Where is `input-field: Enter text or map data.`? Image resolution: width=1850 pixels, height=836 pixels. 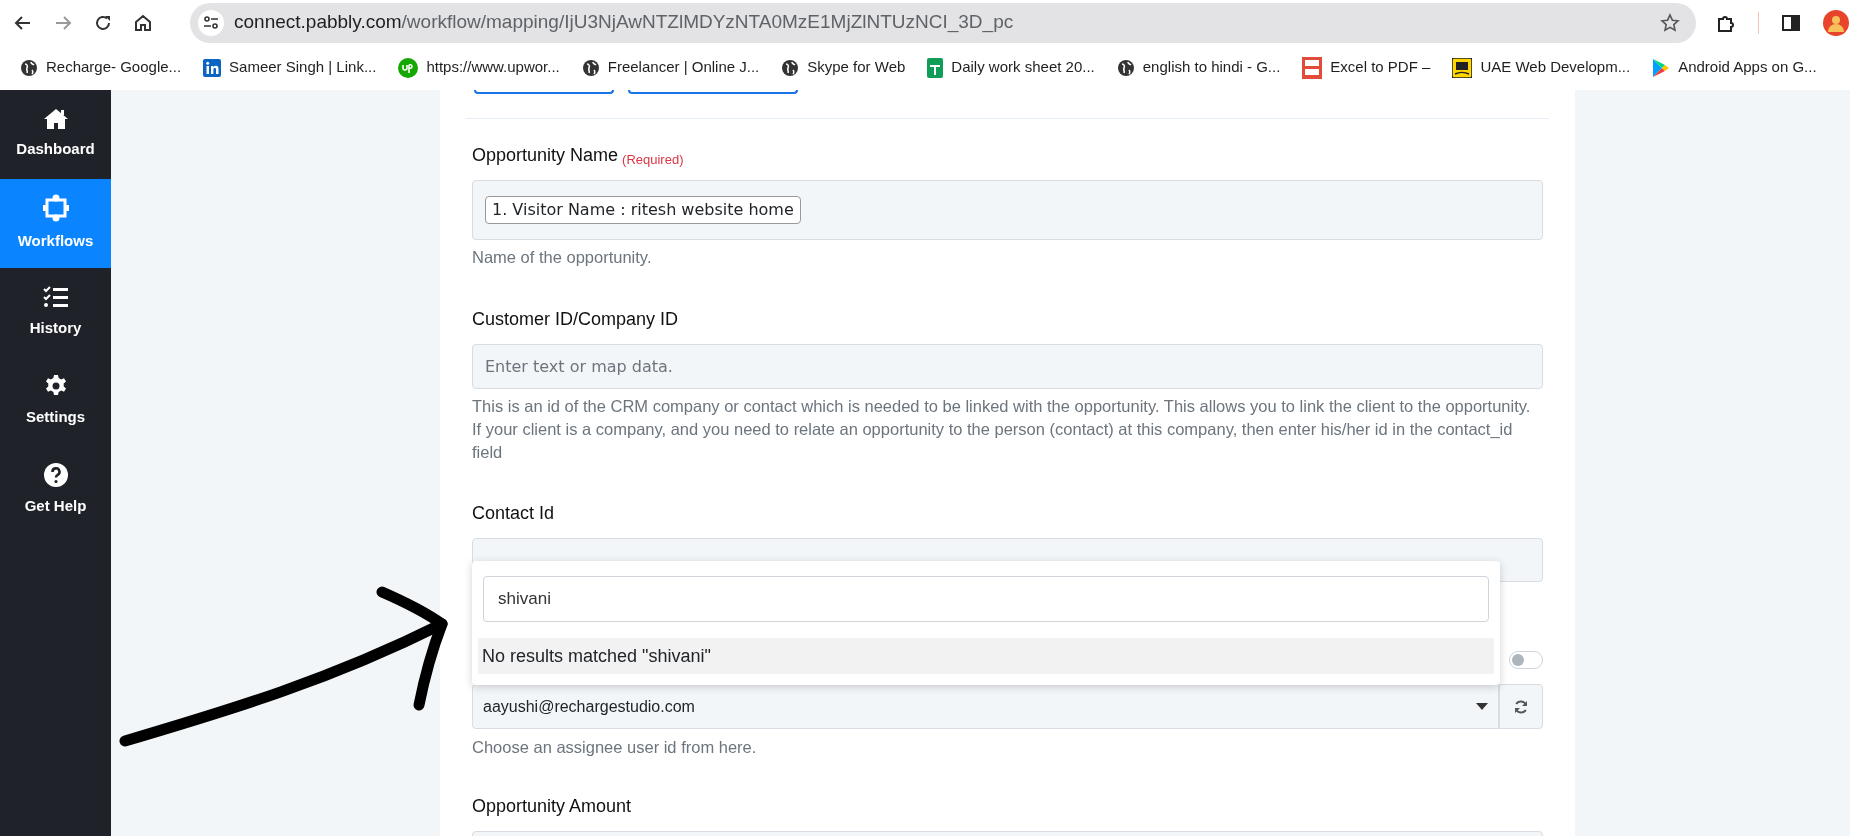
input-field: Enter text or map data. is located at coordinates (1007, 366).